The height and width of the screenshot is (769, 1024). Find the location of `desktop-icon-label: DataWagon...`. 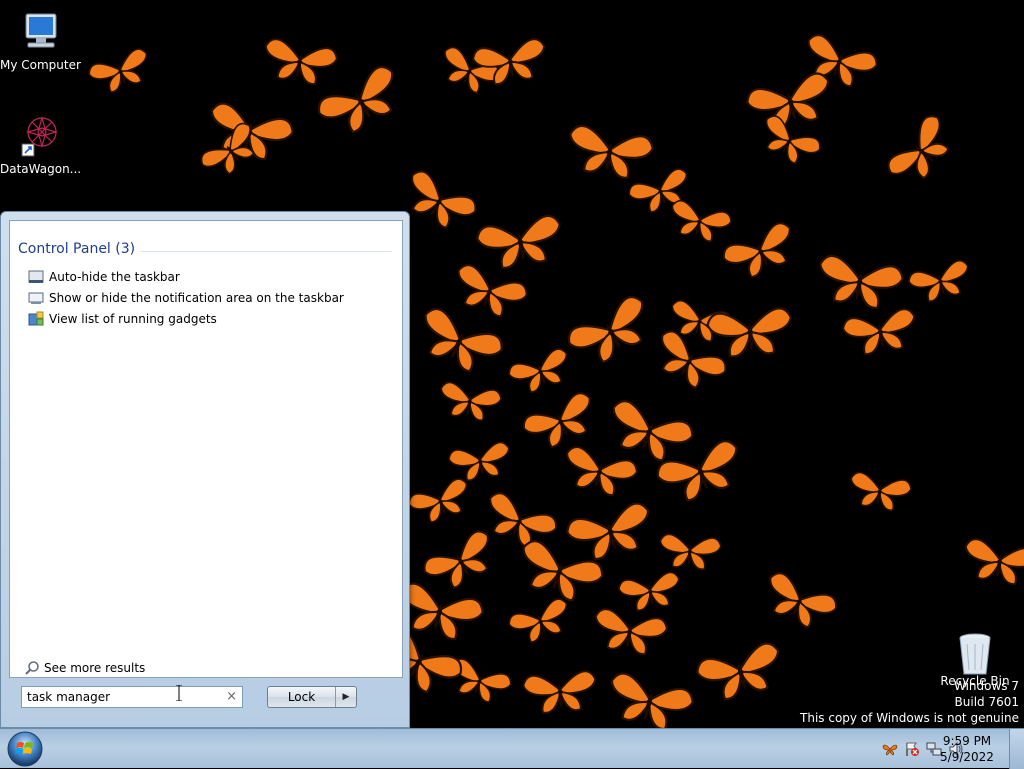

desktop-icon-label: DataWagon... is located at coordinates (41, 169).